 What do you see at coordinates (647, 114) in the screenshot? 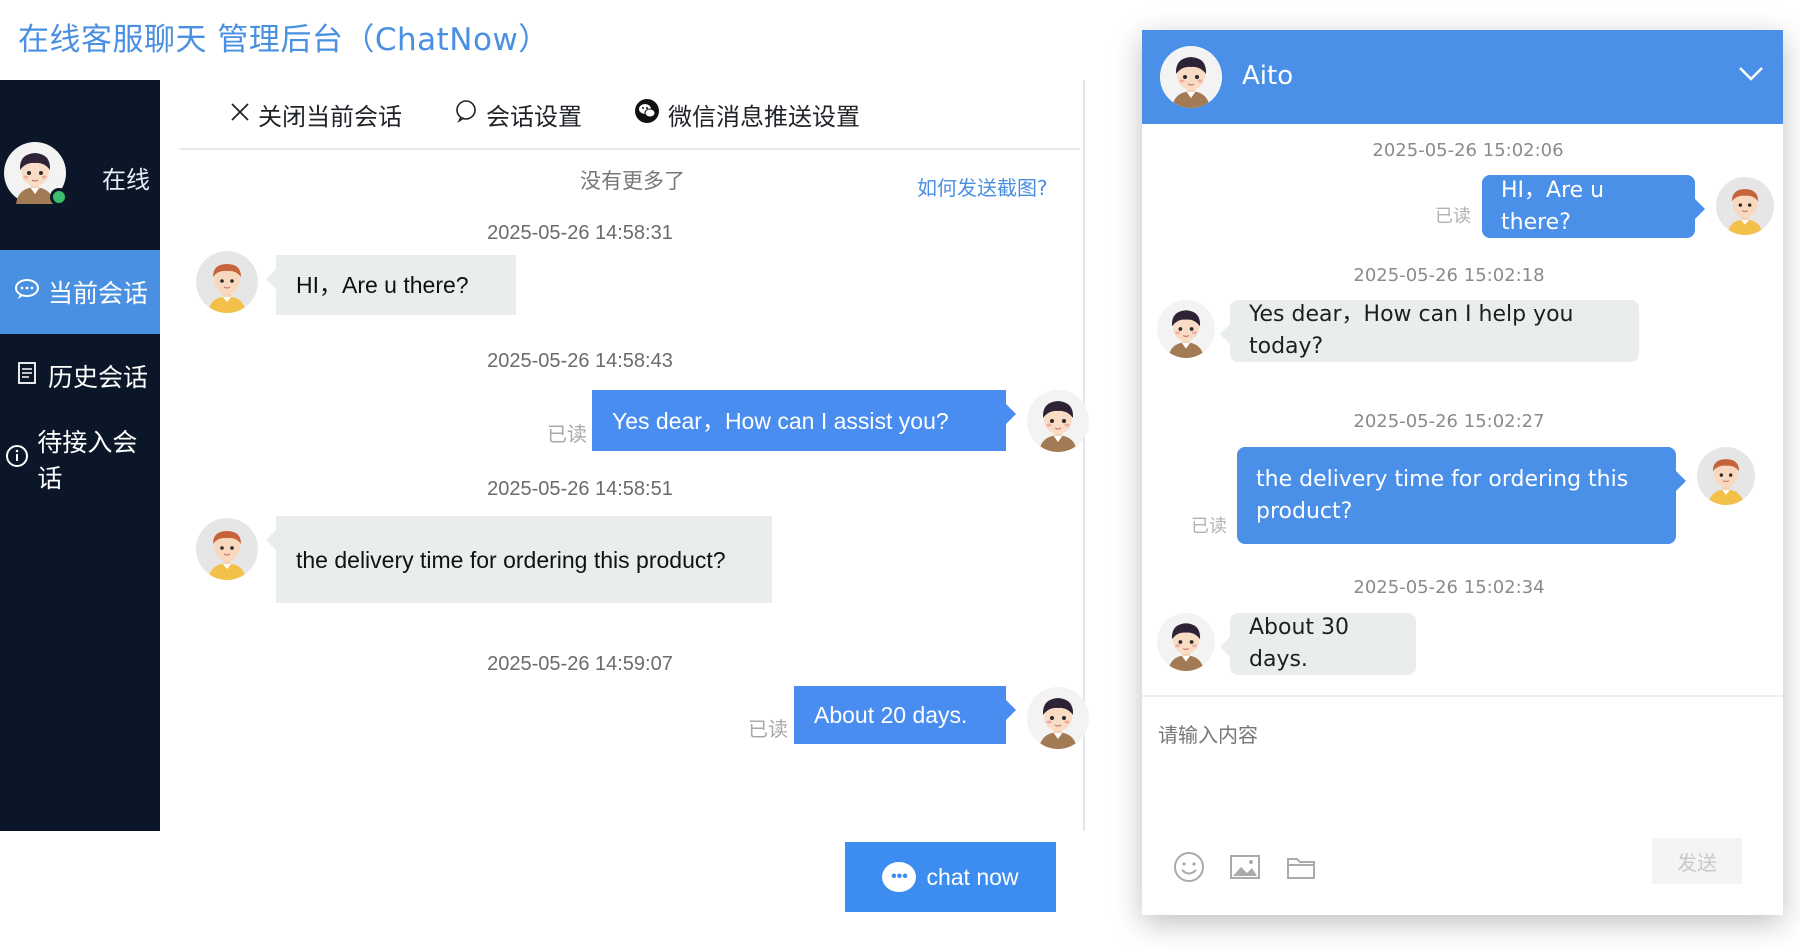
I see `wechat-icon` at bounding box center [647, 114].